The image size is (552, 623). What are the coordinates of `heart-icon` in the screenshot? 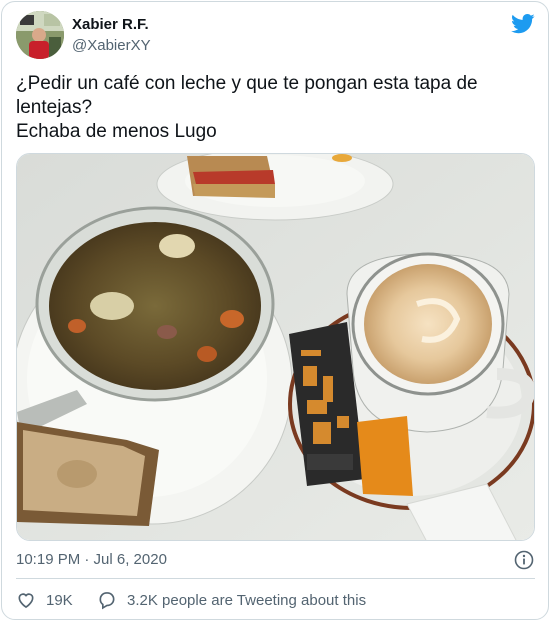 It's located at (26, 601).